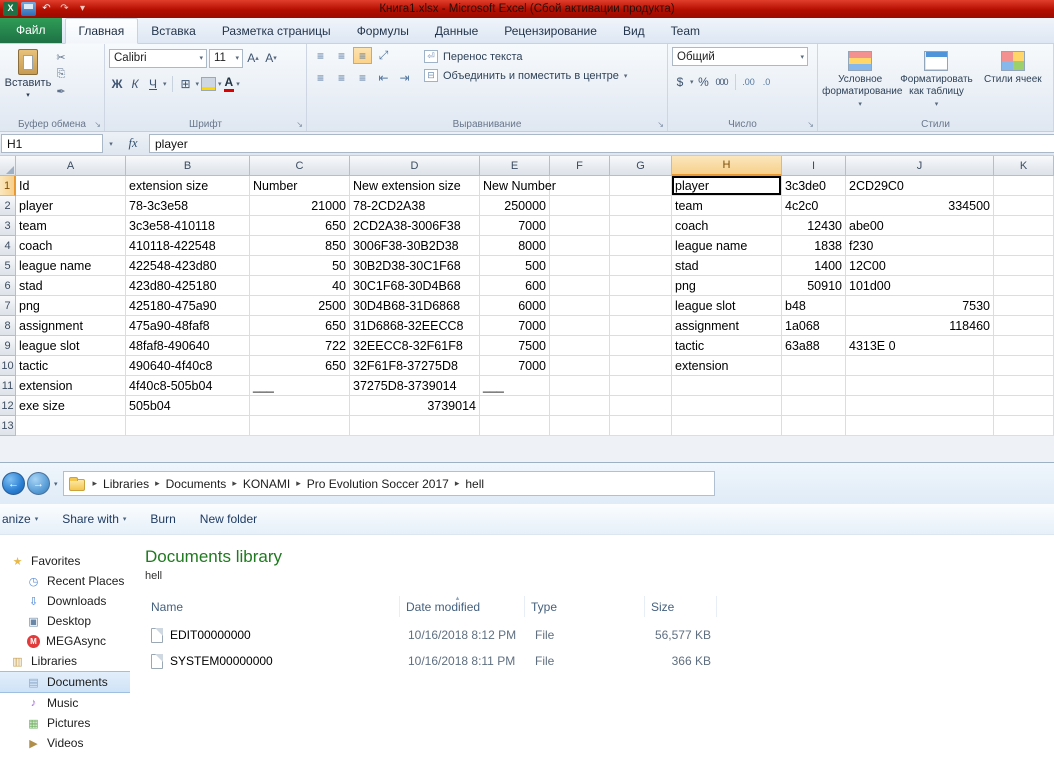 The height and width of the screenshot is (768, 1054). Describe the element at coordinates (71, 266) in the screenshot. I see `cell-A5: league name` at that location.